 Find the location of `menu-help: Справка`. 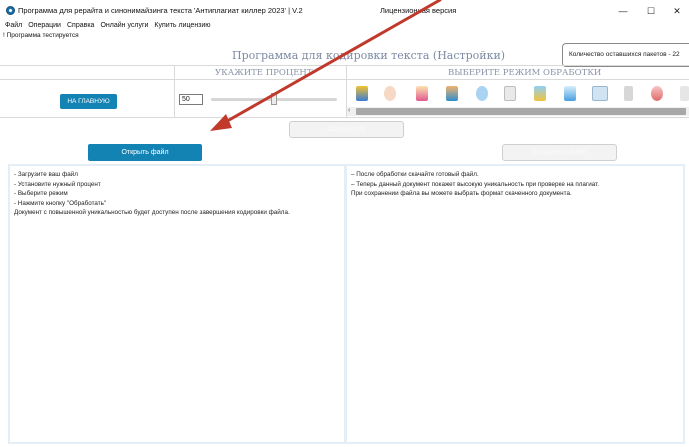

menu-help: Справка is located at coordinates (80, 27).